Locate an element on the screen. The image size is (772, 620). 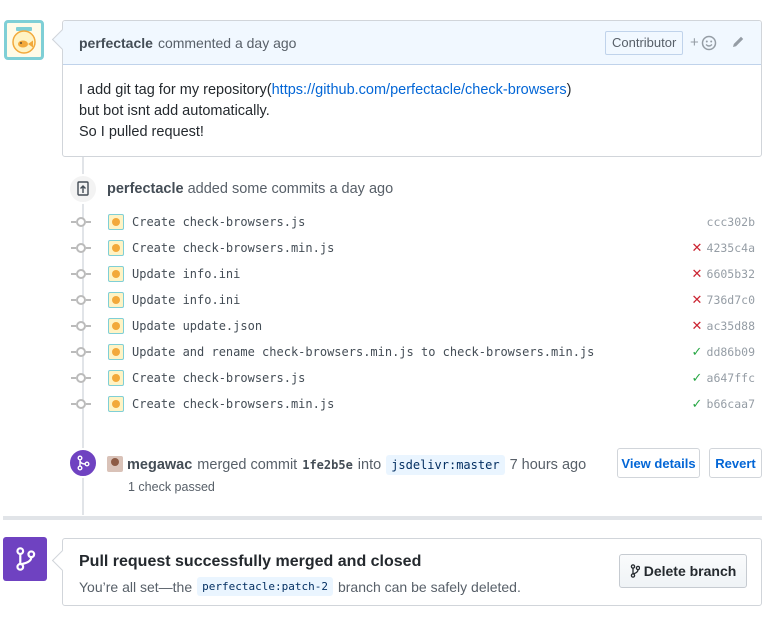
merged-status-icon is located at coordinates (25, 559).